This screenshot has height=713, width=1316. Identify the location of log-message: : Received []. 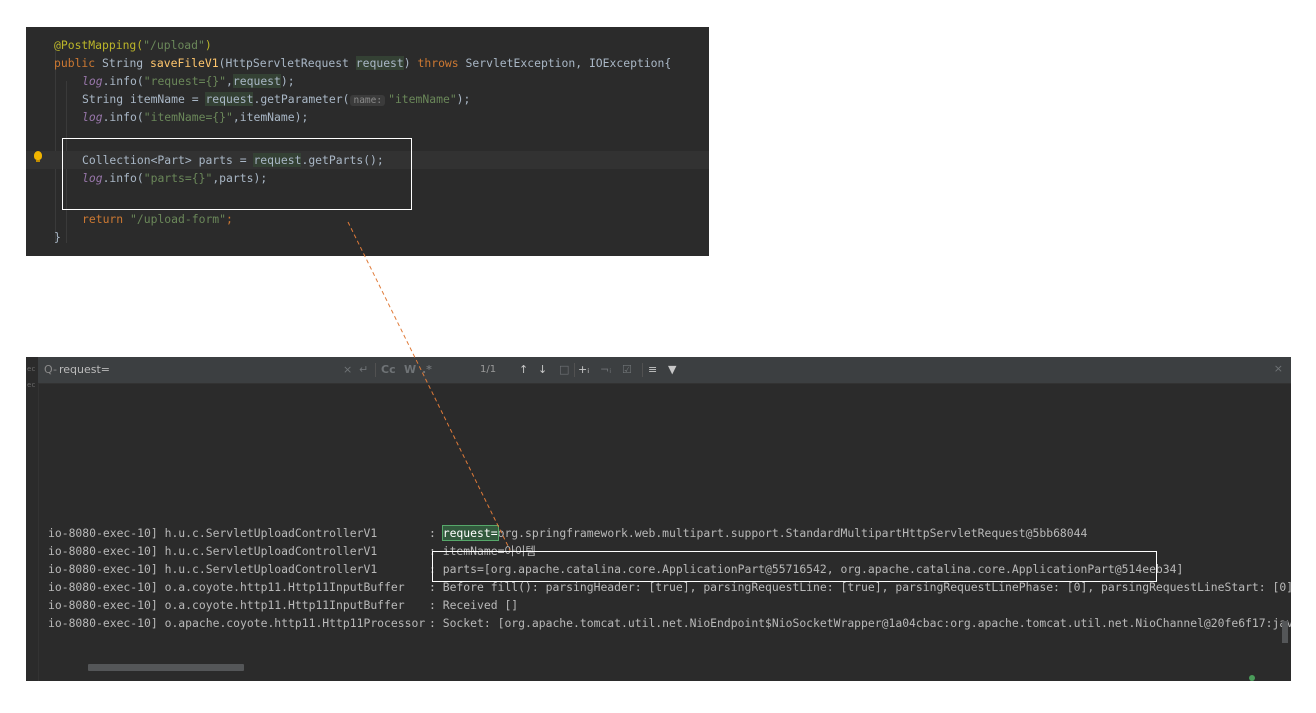
(473, 605).